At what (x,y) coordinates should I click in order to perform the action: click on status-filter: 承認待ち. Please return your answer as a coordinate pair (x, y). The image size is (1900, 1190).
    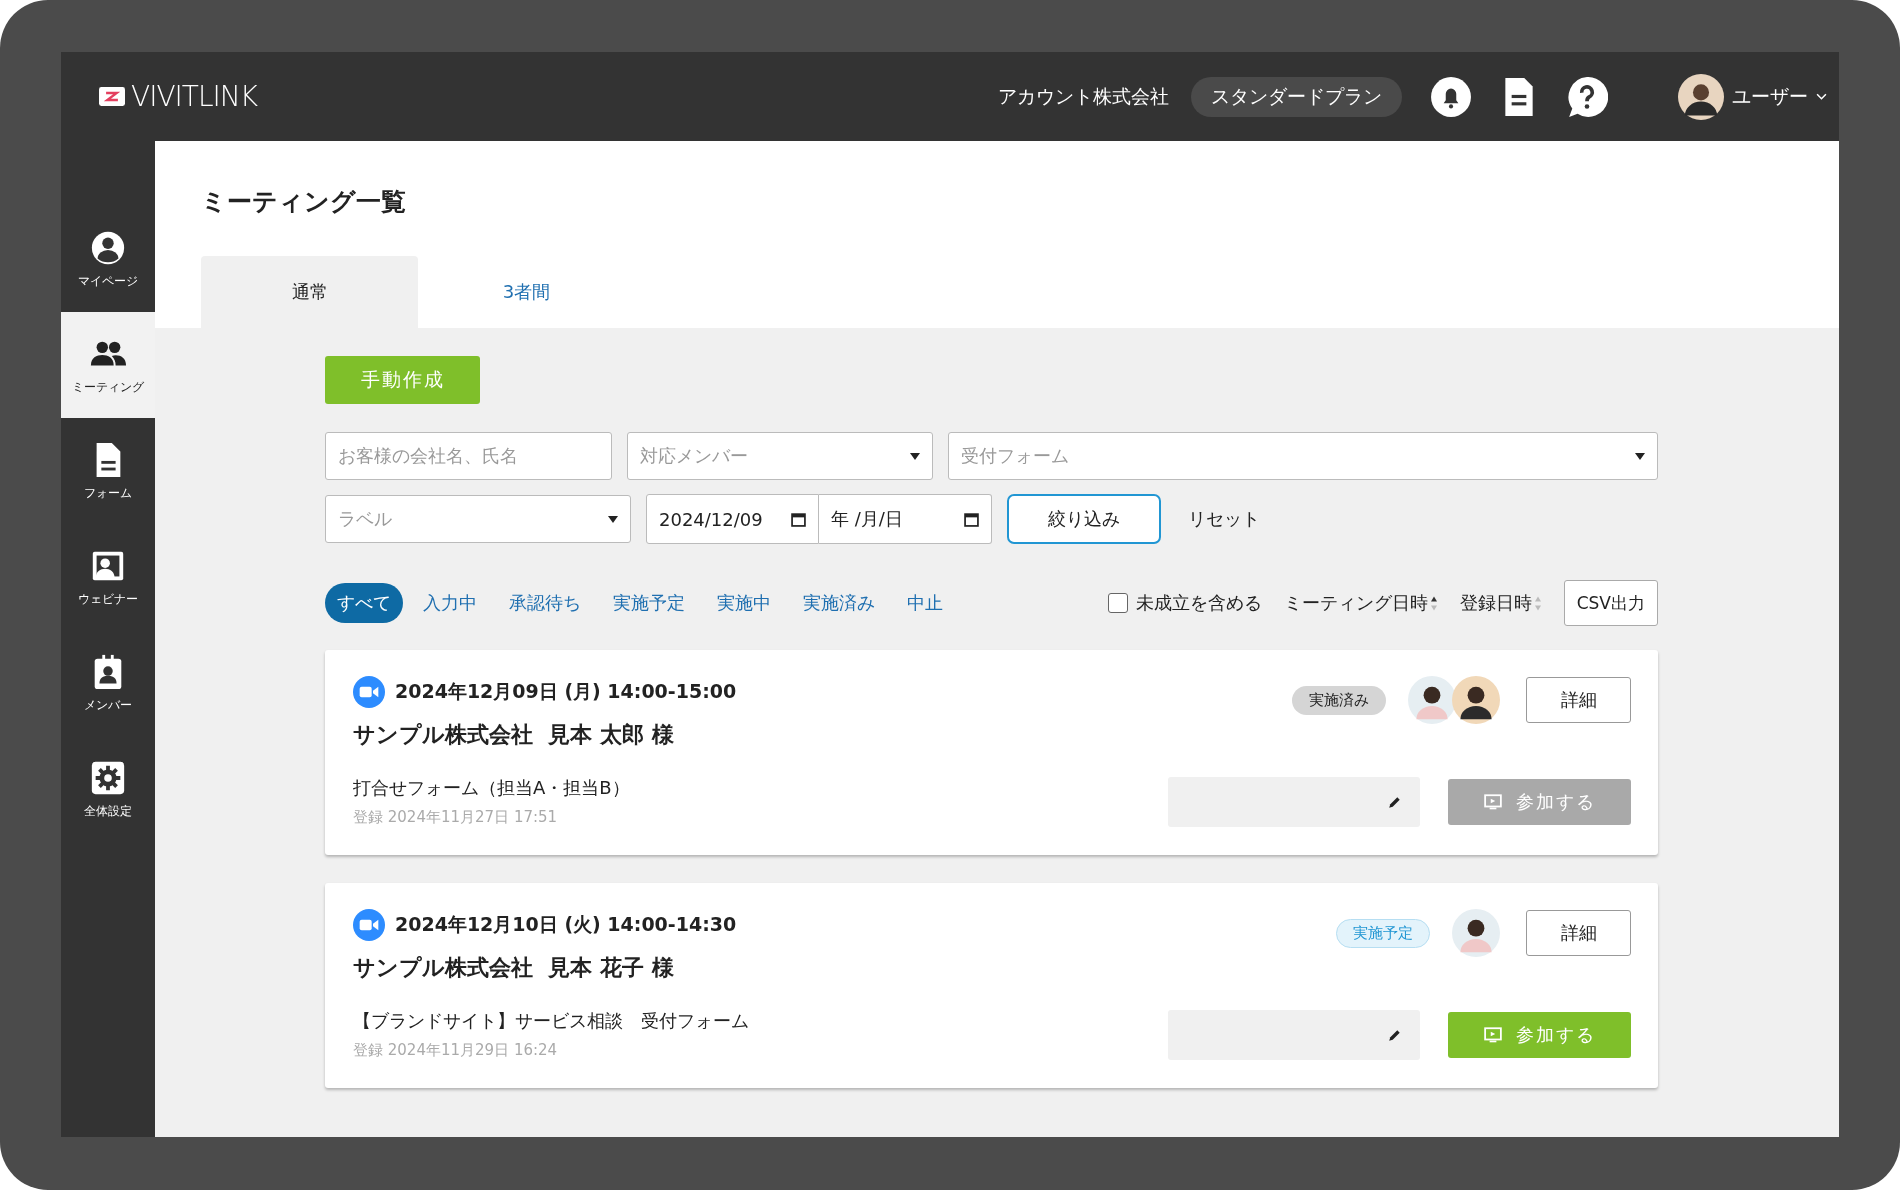
    Looking at the image, I should click on (545, 603).